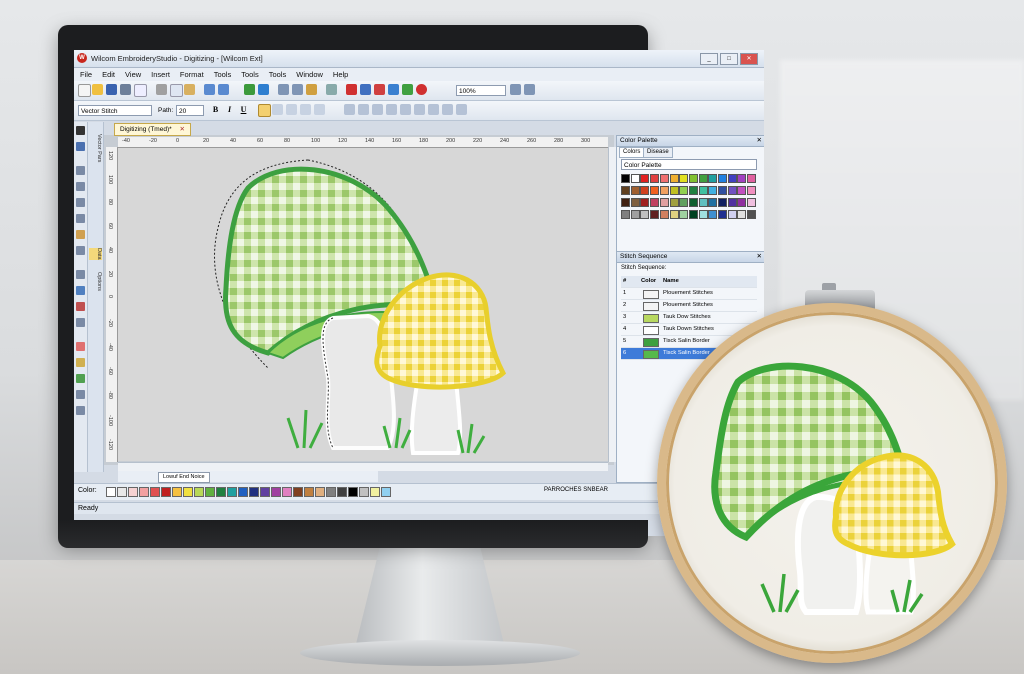 The height and width of the screenshot is (674, 1024). I want to click on reshape-icon, so click(349, 109).